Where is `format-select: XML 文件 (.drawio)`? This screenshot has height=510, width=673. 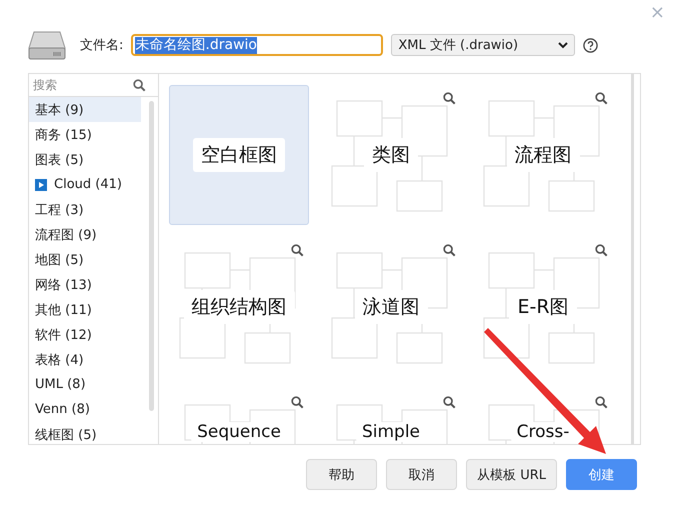 format-select: XML 文件 (.drawio) is located at coordinates (483, 45).